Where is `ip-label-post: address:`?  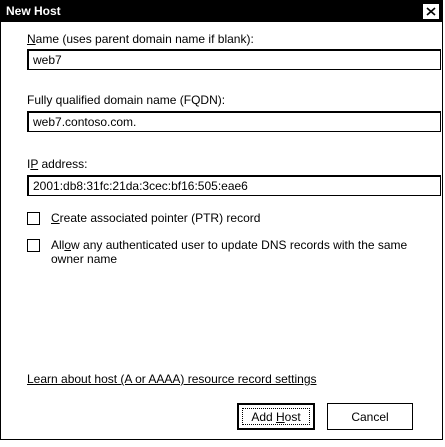
ip-label-post: address: is located at coordinates (63, 164).